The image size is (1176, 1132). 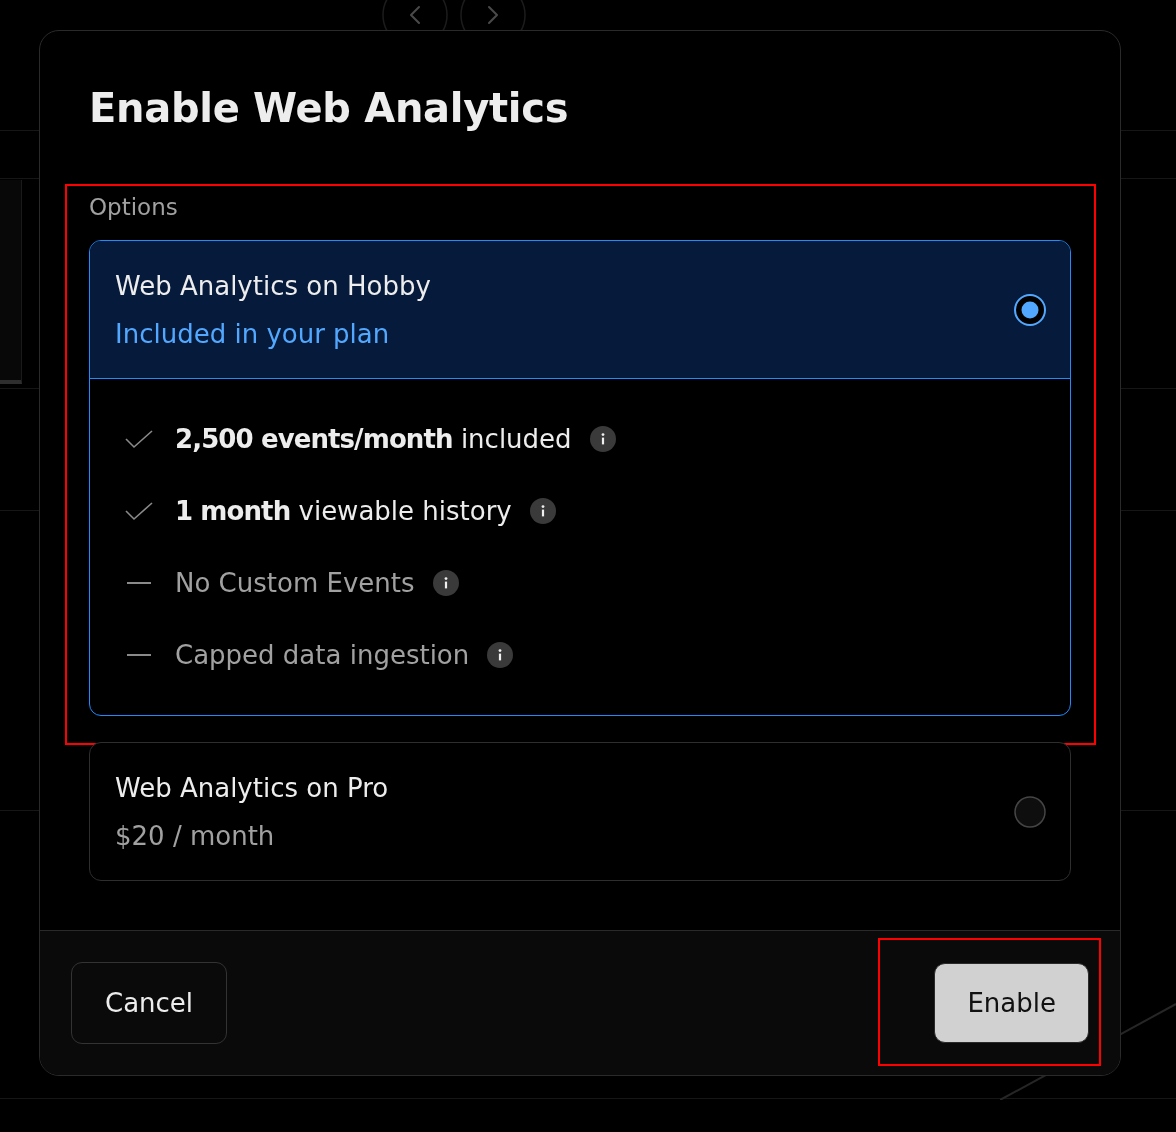 What do you see at coordinates (322, 655) in the screenshot?
I see `feature-text: Capped data ingestion` at bounding box center [322, 655].